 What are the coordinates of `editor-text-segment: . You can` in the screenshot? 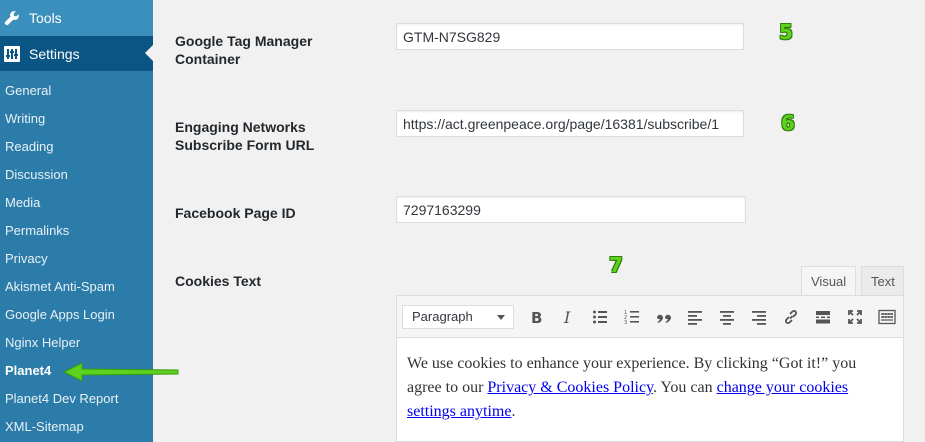 It's located at (685, 387).